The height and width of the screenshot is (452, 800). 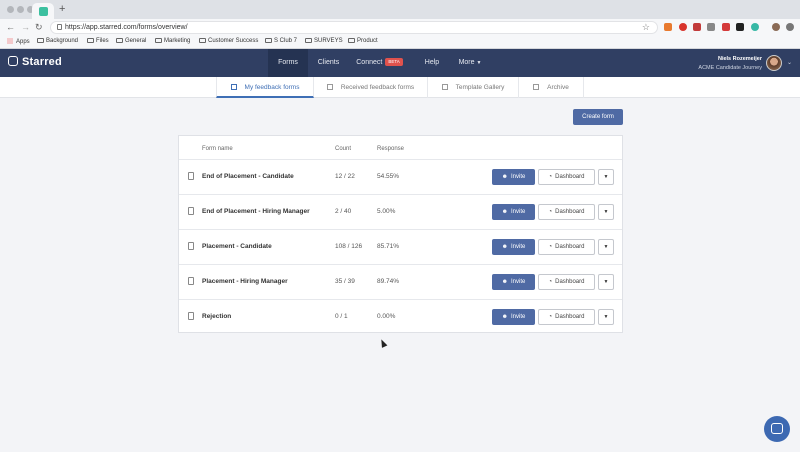 I want to click on create-form-button: Create form, so click(x=598, y=117).